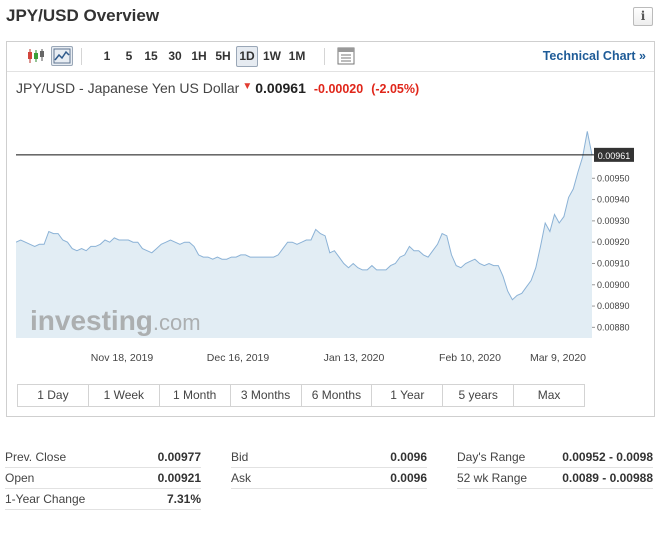 The image size is (668, 534). I want to click on stat-row: 1-Year Change 7.31%, so click(103, 499).